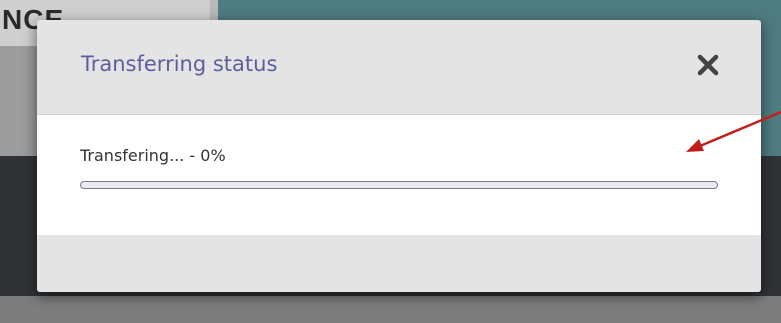  What do you see at coordinates (399, 185) in the screenshot?
I see `progress-bar` at bounding box center [399, 185].